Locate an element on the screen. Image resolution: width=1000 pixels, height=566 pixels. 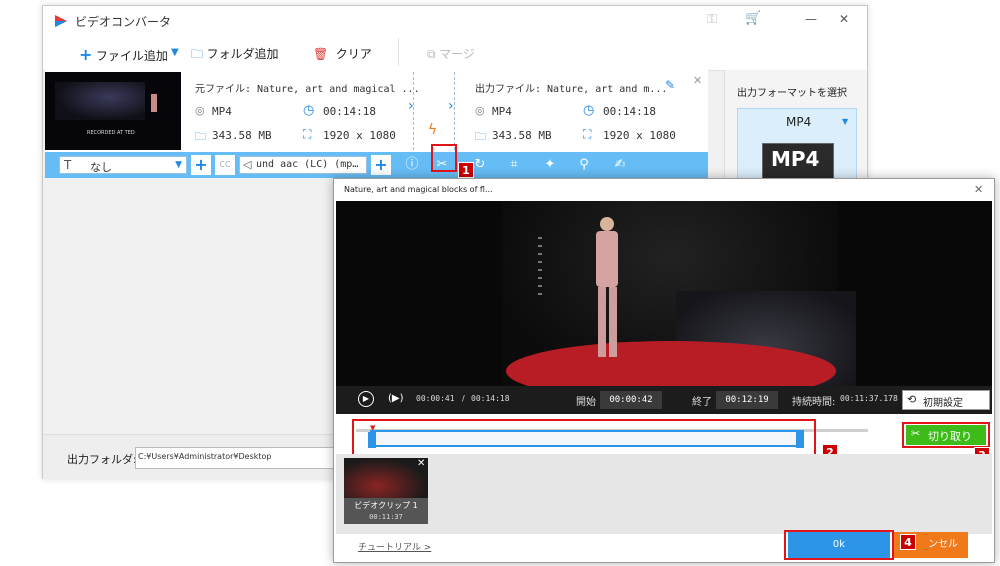
add-file-label: ファイル追加 is located at coordinates (131, 56).